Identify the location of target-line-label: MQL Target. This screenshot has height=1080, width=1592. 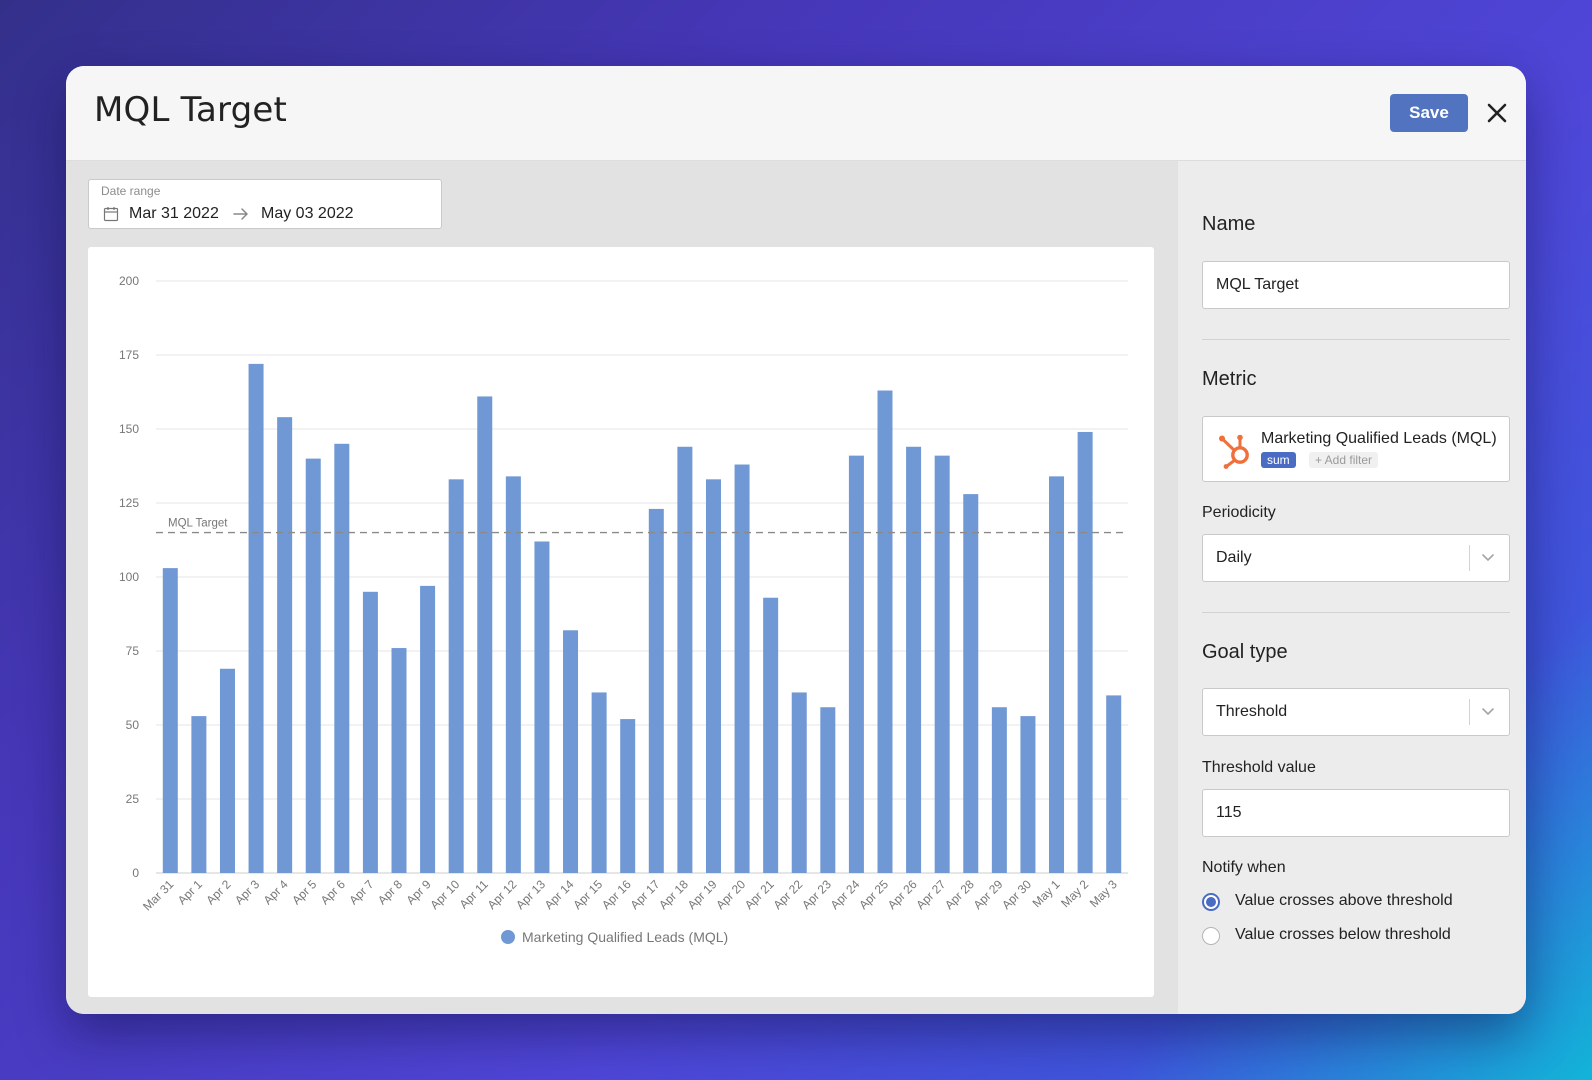
(198, 524).